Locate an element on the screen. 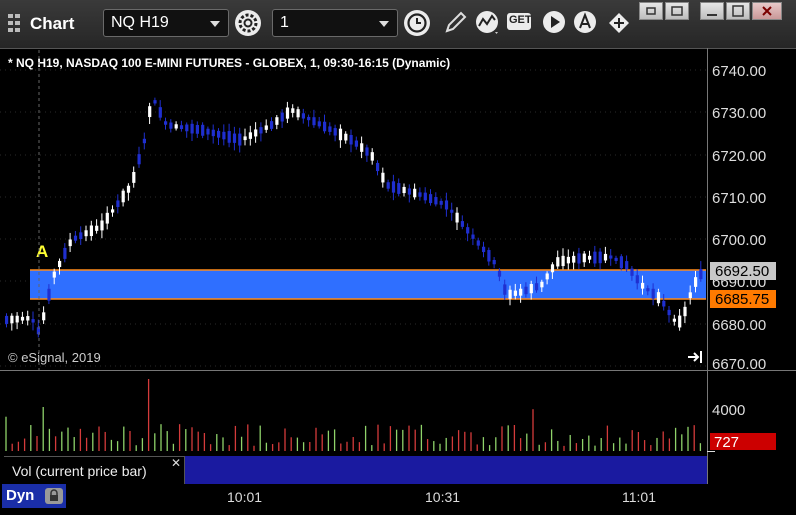 The height and width of the screenshot is (515, 796). pin-window-button is located at coordinates (651, 11).